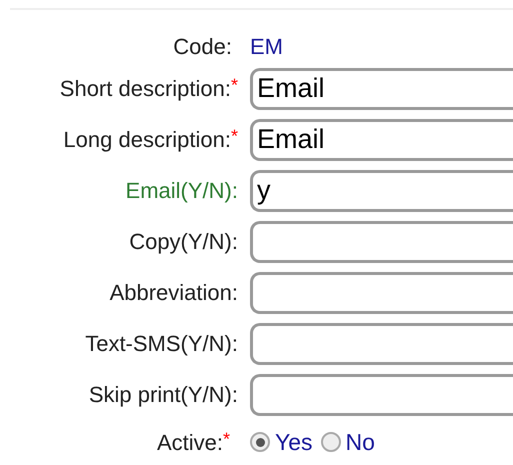 The width and height of the screenshot is (513, 465). Describe the element at coordinates (266, 46) in the screenshot. I see `code-value: EM` at that location.